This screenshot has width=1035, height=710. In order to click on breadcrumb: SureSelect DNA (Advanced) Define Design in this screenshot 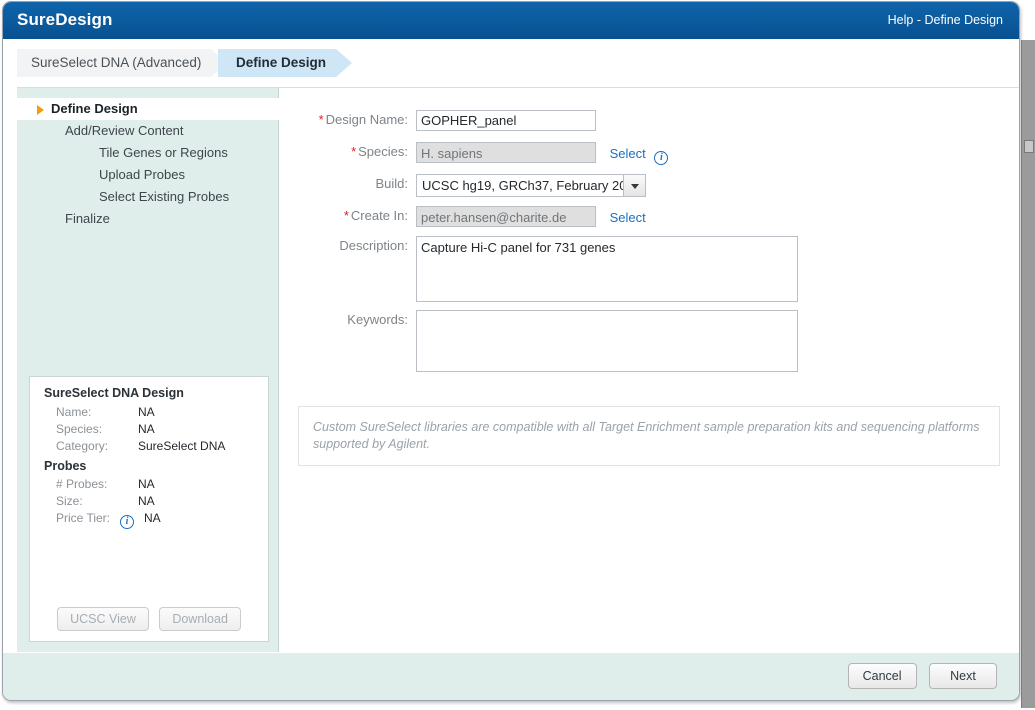, I will do `click(511, 63)`.